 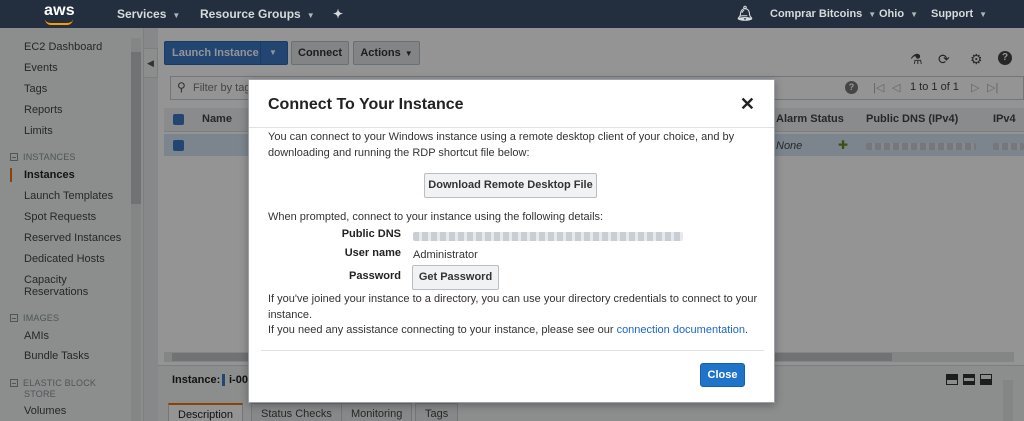 What do you see at coordinates (59, 10) in the screenshot?
I see `aws-logo-text: aws` at bounding box center [59, 10].